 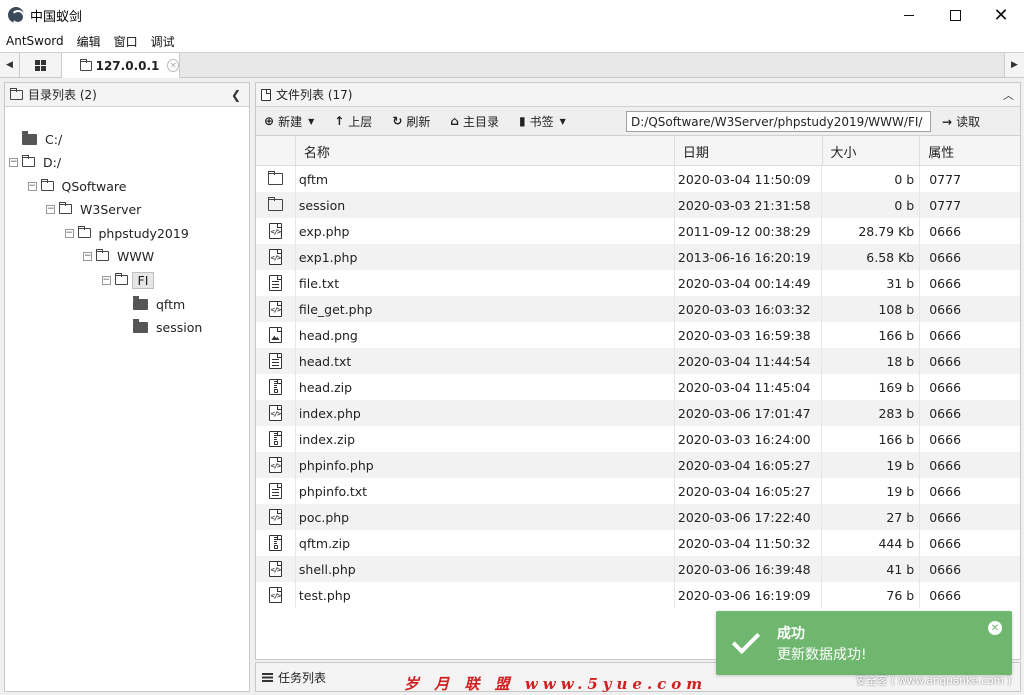 I want to click on file-icon, so click(x=266, y=94).